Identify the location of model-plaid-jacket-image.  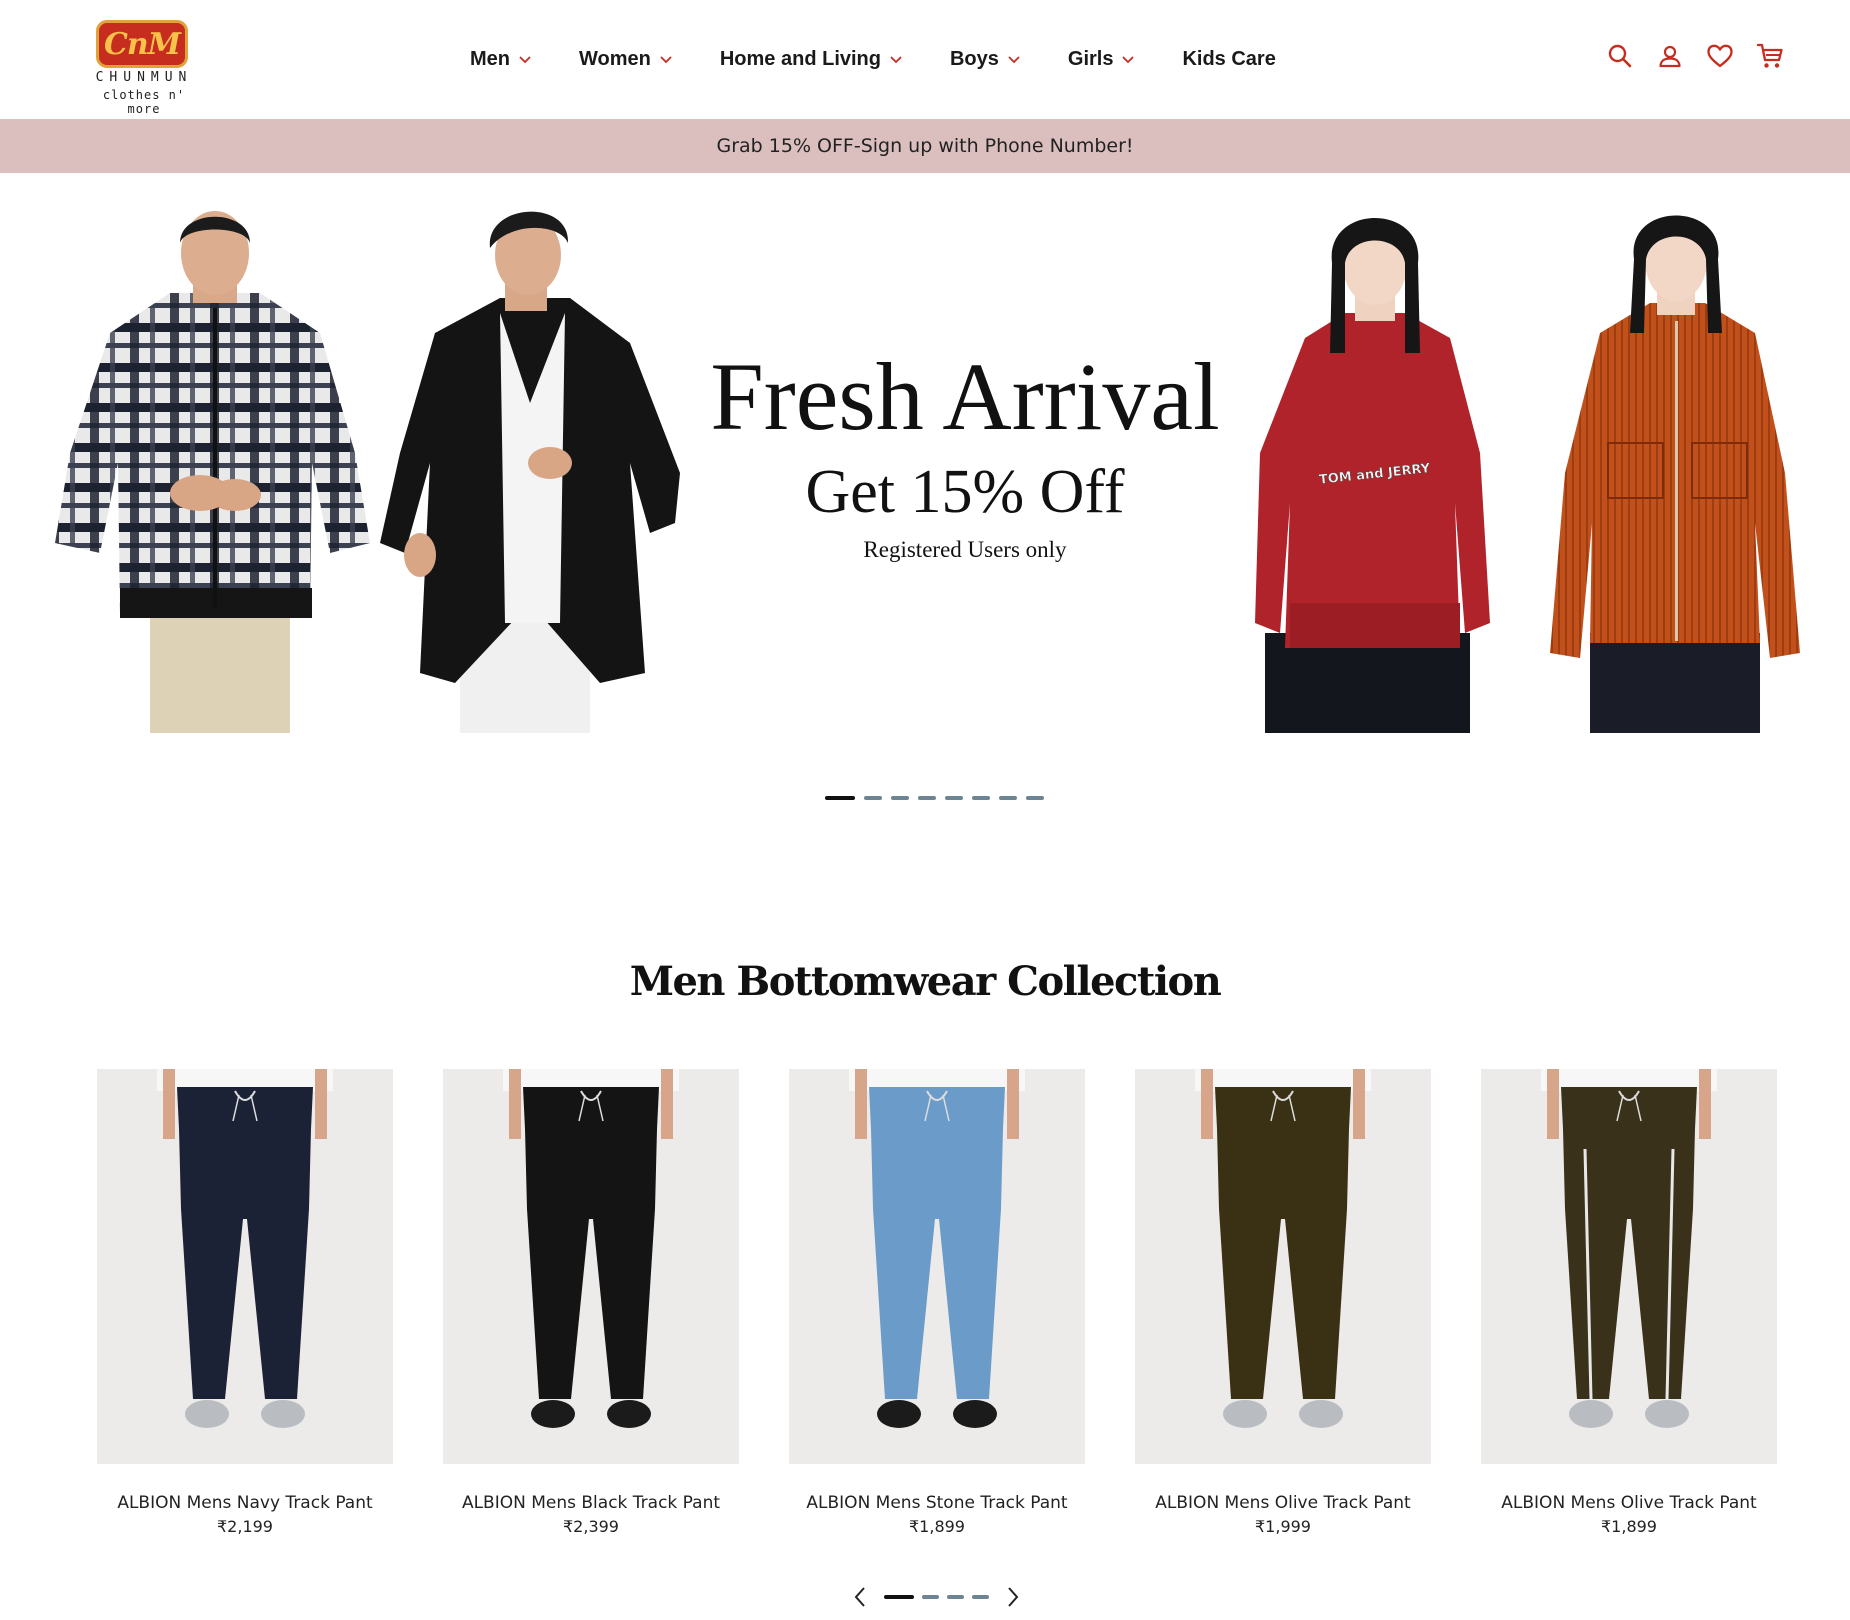
(212, 472).